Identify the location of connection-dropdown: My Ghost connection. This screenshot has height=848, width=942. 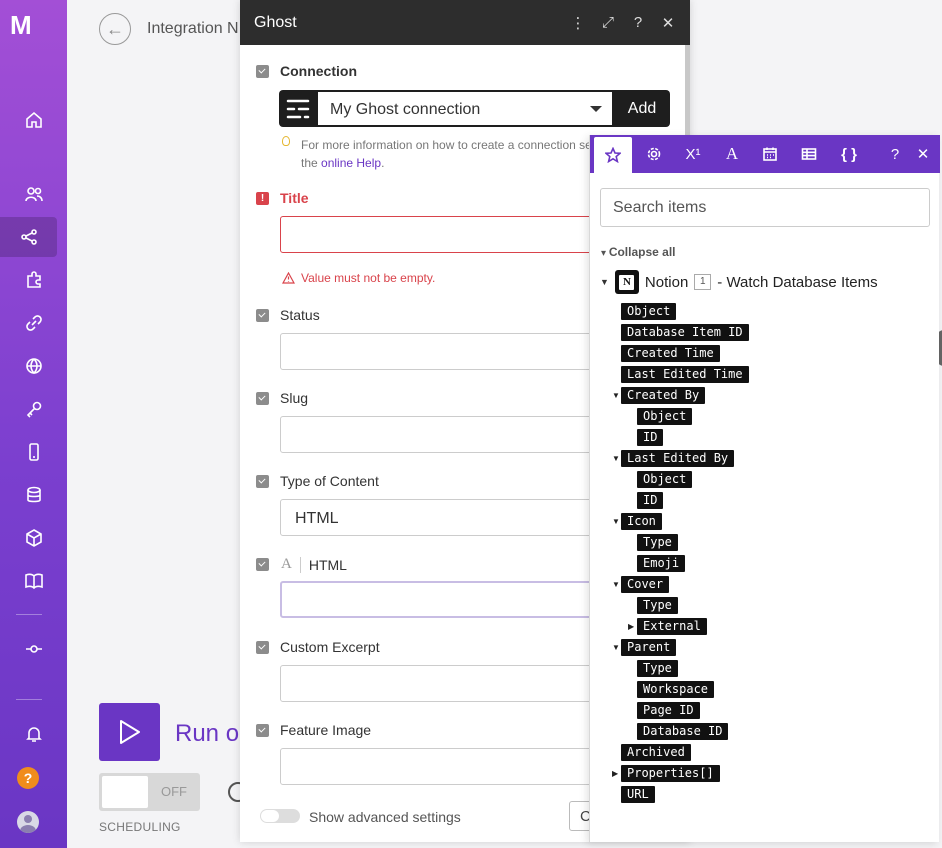
(465, 108).